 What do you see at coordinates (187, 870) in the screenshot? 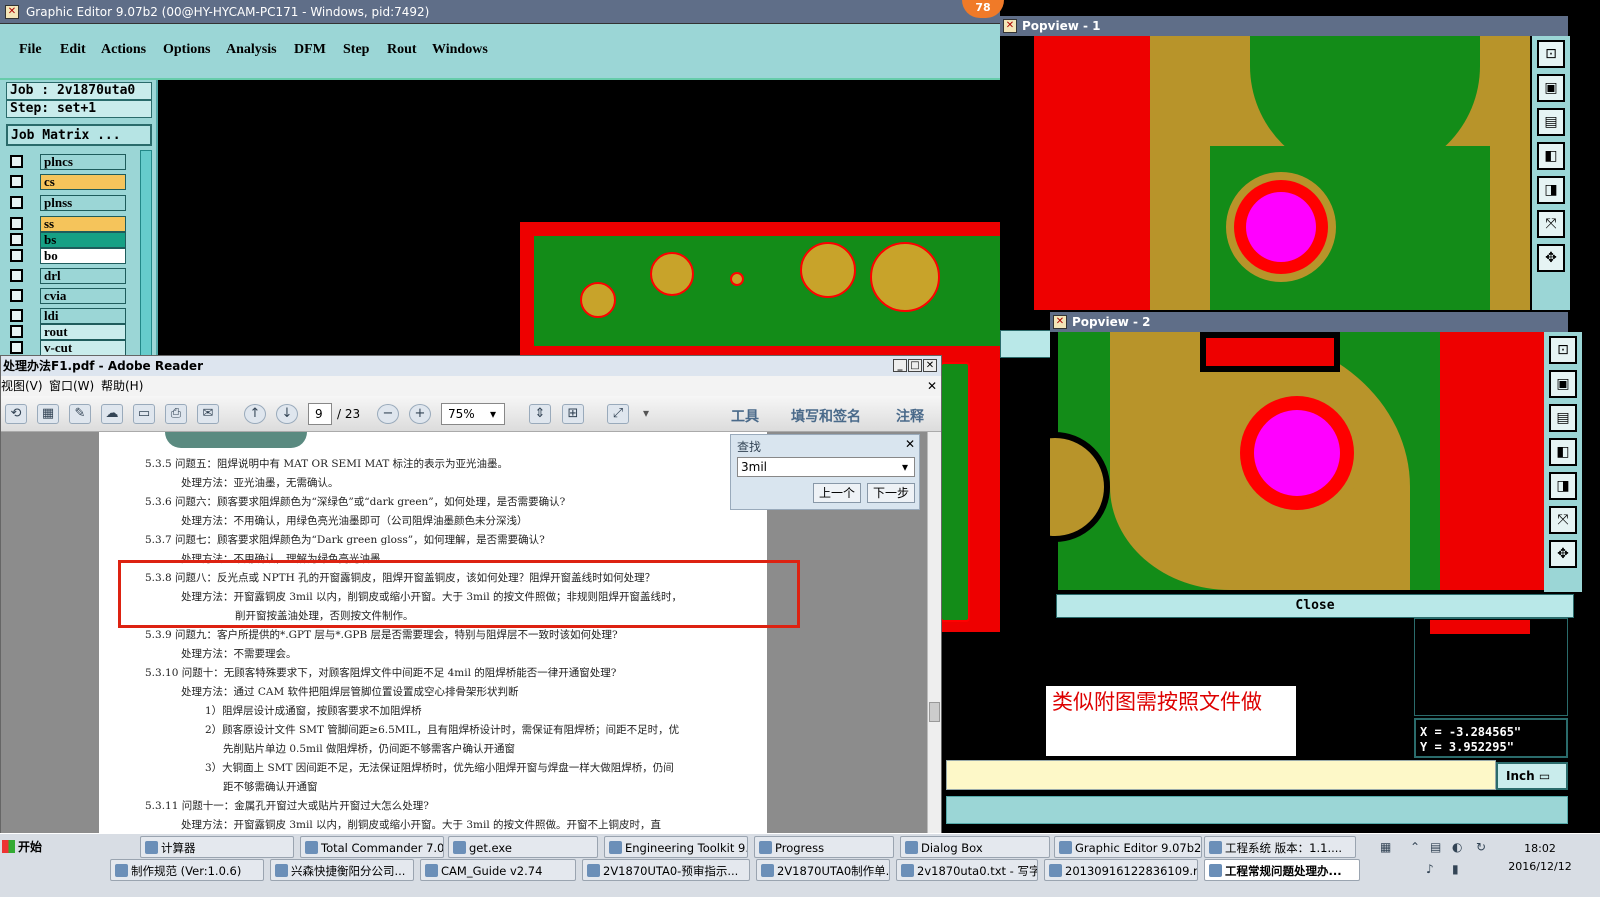
I see `taskbar-item: 制作规范 (Ver:1.0.6)` at bounding box center [187, 870].